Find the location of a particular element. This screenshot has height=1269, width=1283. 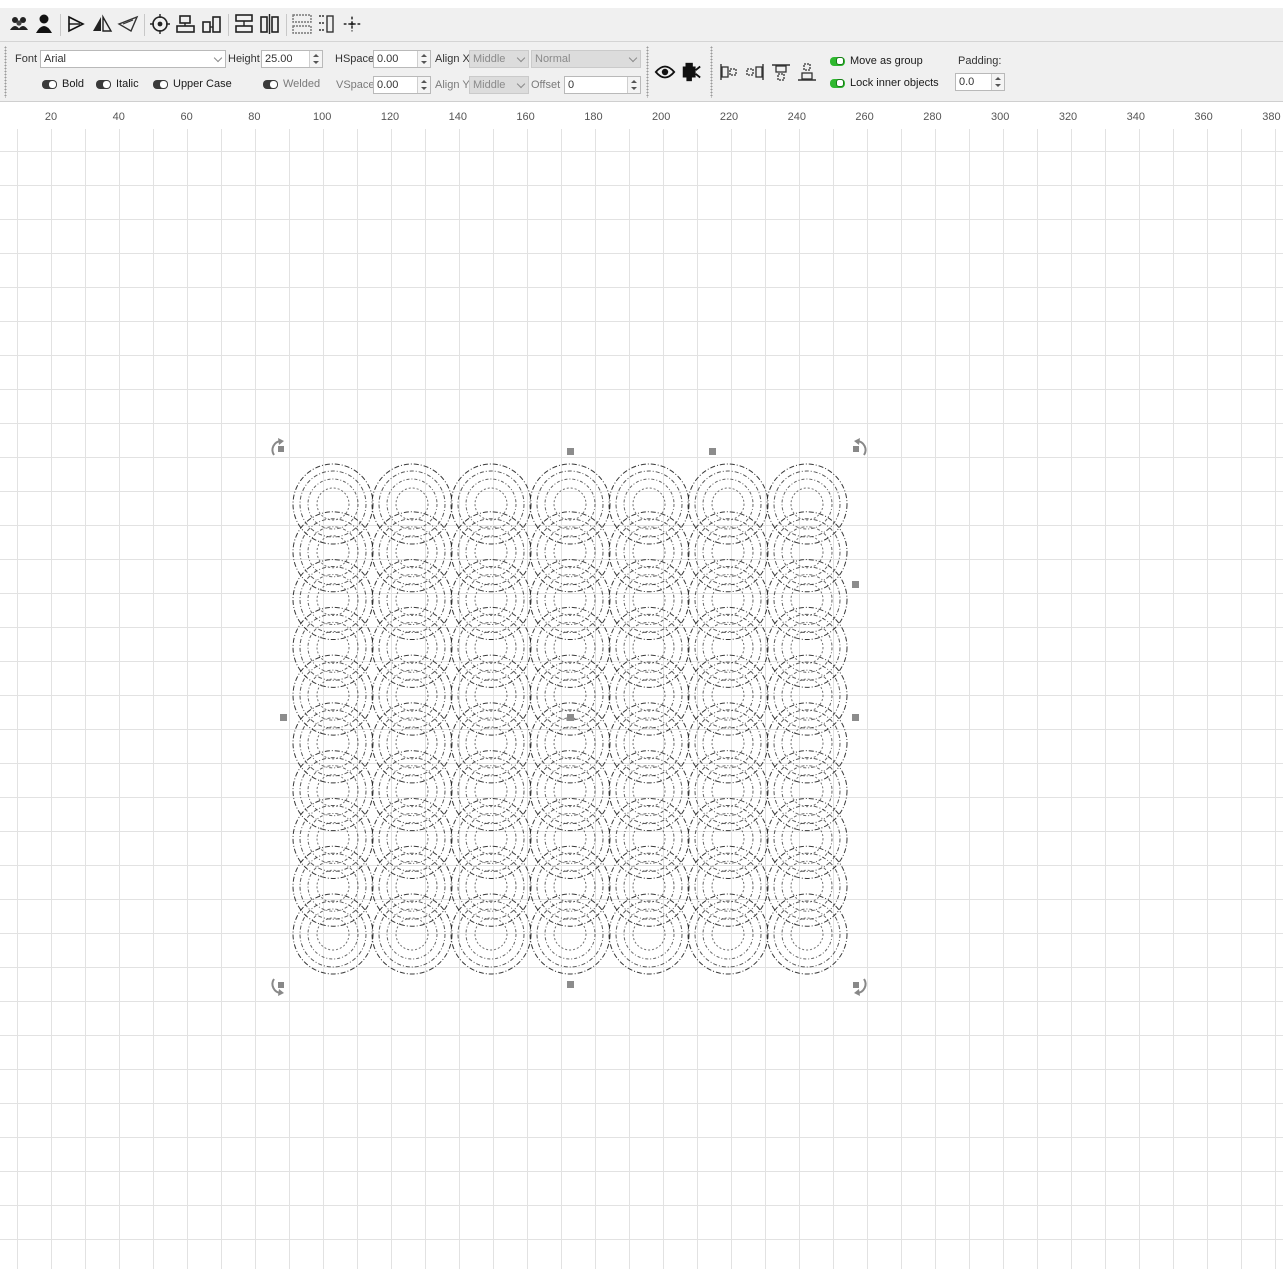

align-x-label: Align X is located at coordinates (452, 59).